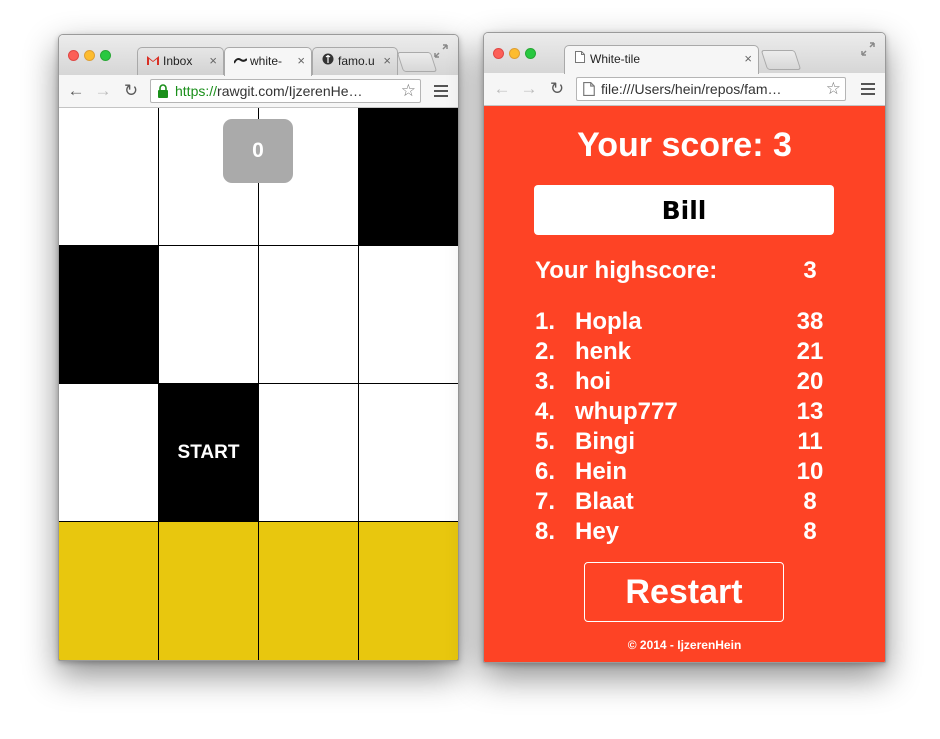  What do you see at coordinates (153, 62) in the screenshot?
I see `gmail-icon` at bounding box center [153, 62].